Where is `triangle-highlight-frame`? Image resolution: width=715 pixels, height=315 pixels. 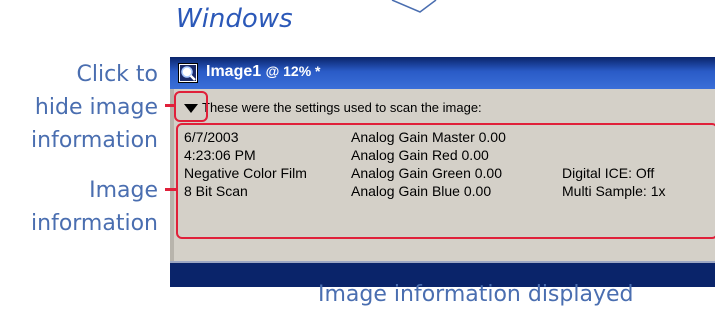 triangle-highlight-frame is located at coordinates (191, 106).